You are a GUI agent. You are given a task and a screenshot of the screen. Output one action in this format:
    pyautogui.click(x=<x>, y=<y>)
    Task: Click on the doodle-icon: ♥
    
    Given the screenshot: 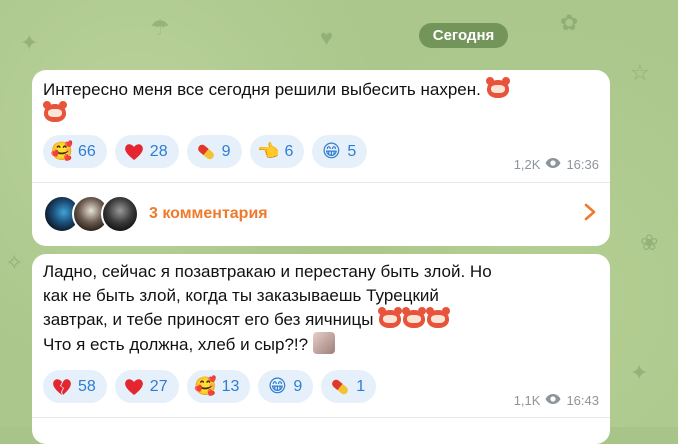 What is the action you would take?
    pyautogui.click(x=327, y=37)
    